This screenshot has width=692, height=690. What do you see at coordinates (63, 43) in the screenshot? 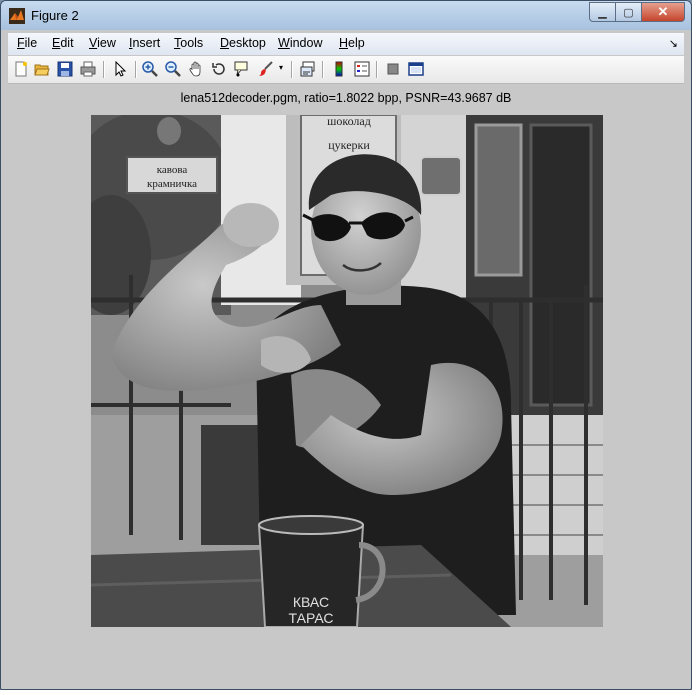
I see `menu-edit: Edit` at bounding box center [63, 43].